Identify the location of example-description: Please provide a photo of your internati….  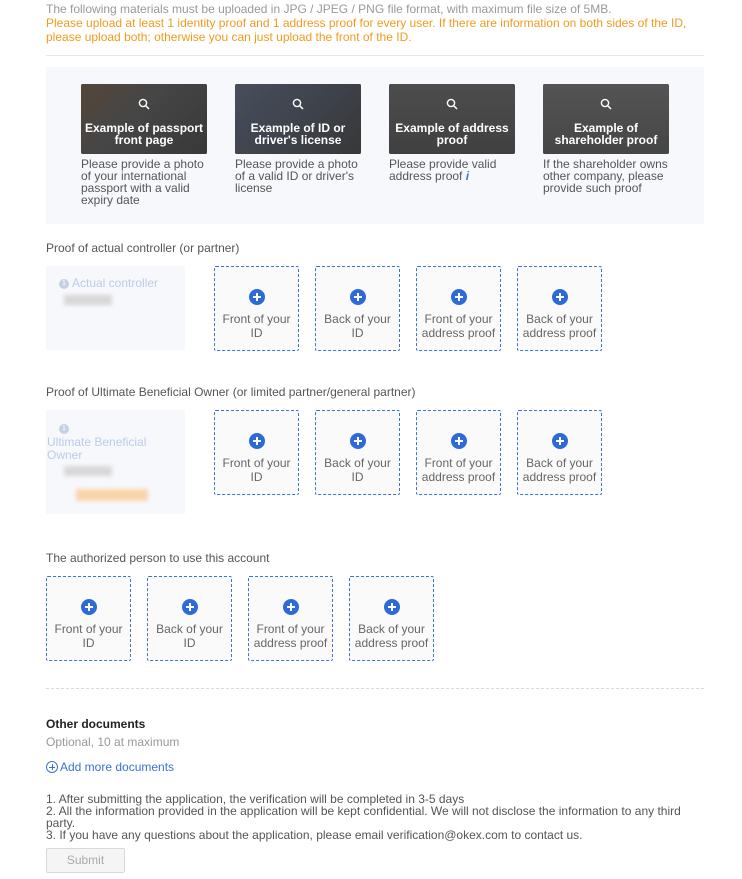
(142, 182).